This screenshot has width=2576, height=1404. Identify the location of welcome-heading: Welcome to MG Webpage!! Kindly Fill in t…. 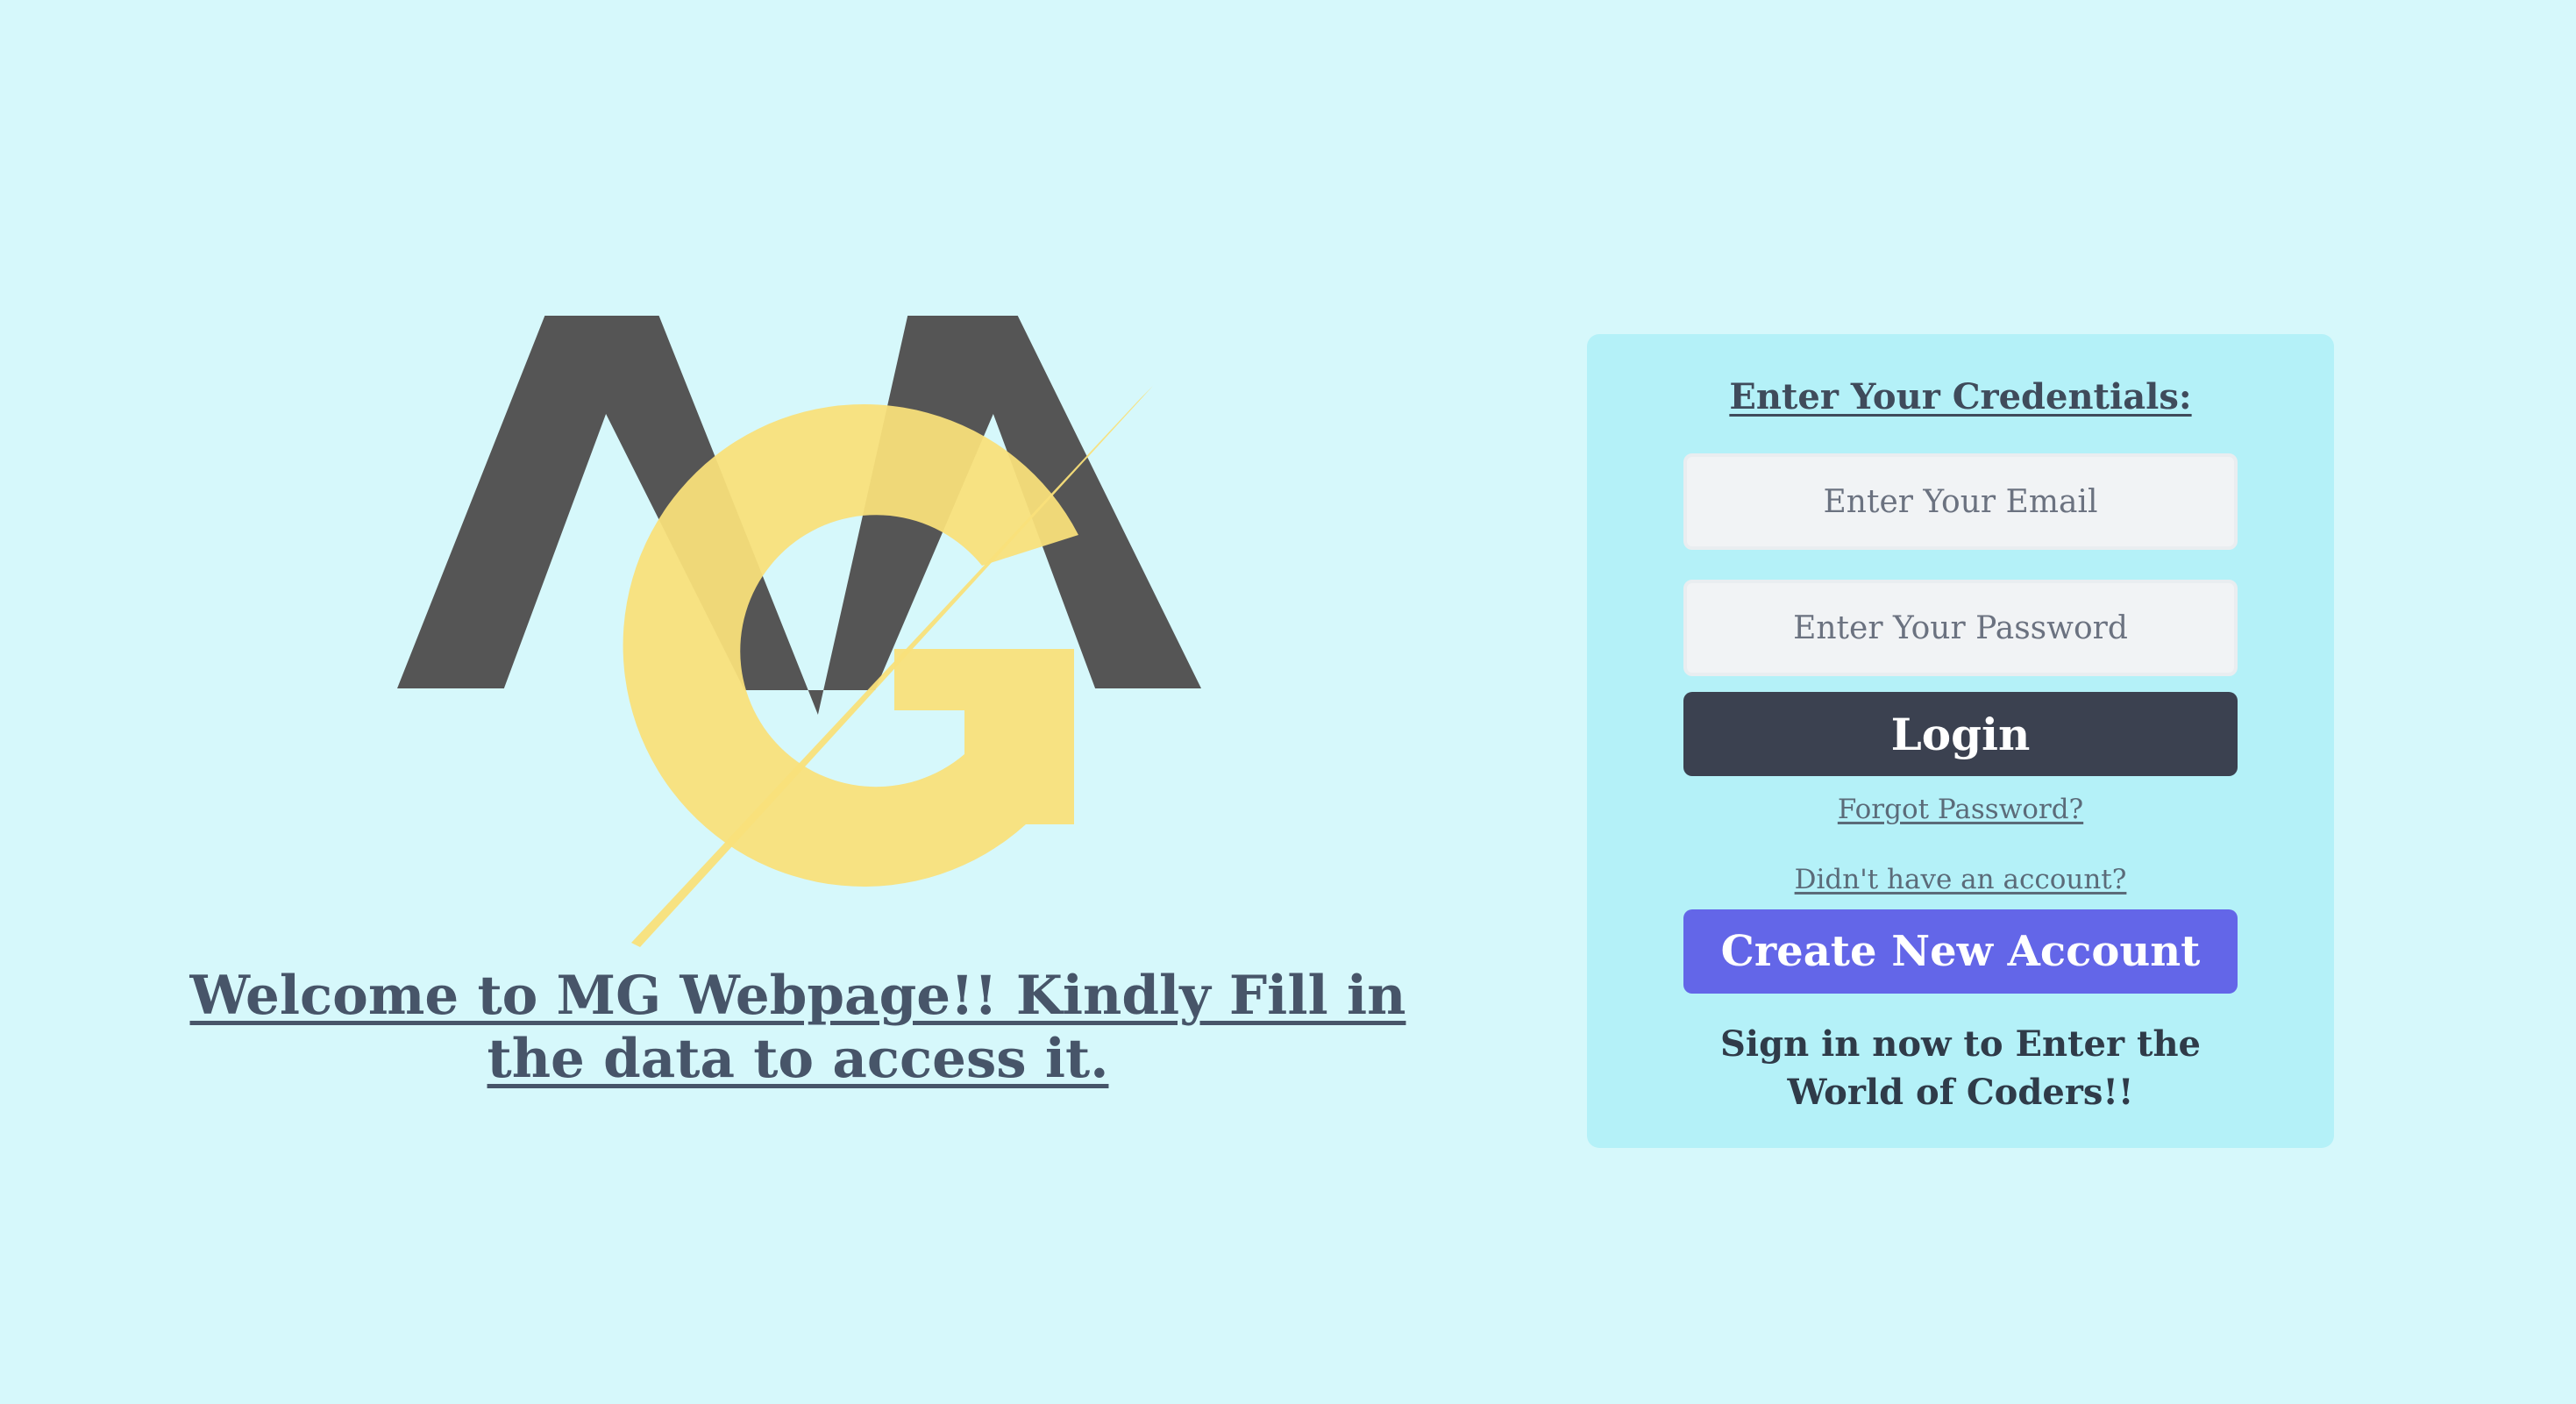
(797, 1027).